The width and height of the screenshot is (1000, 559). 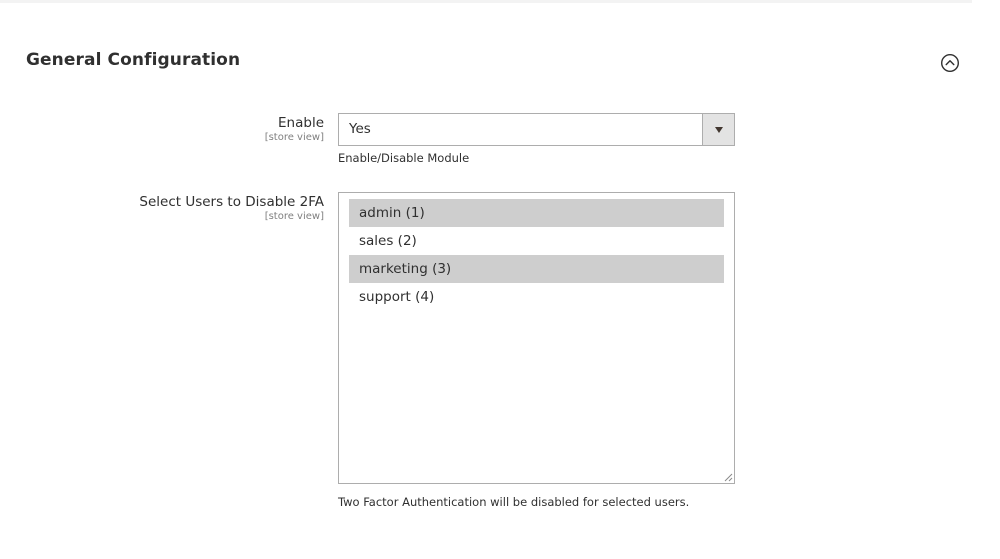 I want to click on users-label: Select Users to Disable 2FA [store view], so click(x=231, y=208).